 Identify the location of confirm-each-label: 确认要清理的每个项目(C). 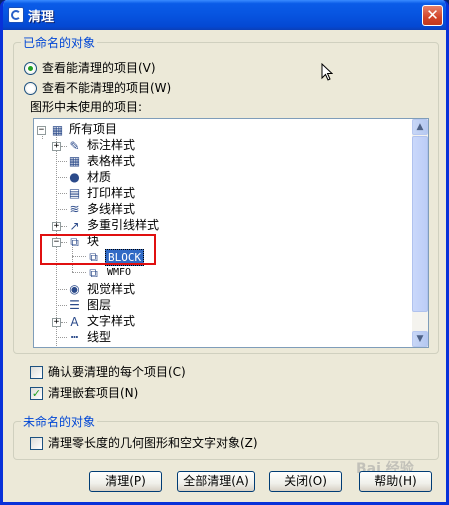
(117, 372).